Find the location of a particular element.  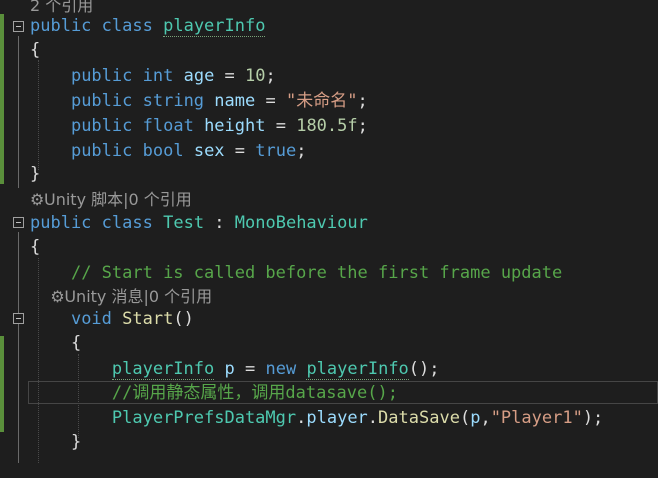

field-name: sex is located at coordinates (209, 151).